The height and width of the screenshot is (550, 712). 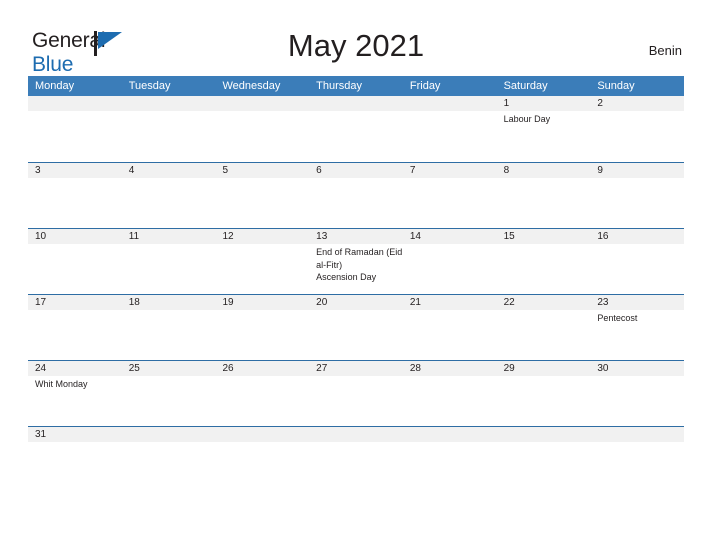 What do you see at coordinates (415, 302) in the screenshot?
I see `day-number: 21` at bounding box center [415, 302].